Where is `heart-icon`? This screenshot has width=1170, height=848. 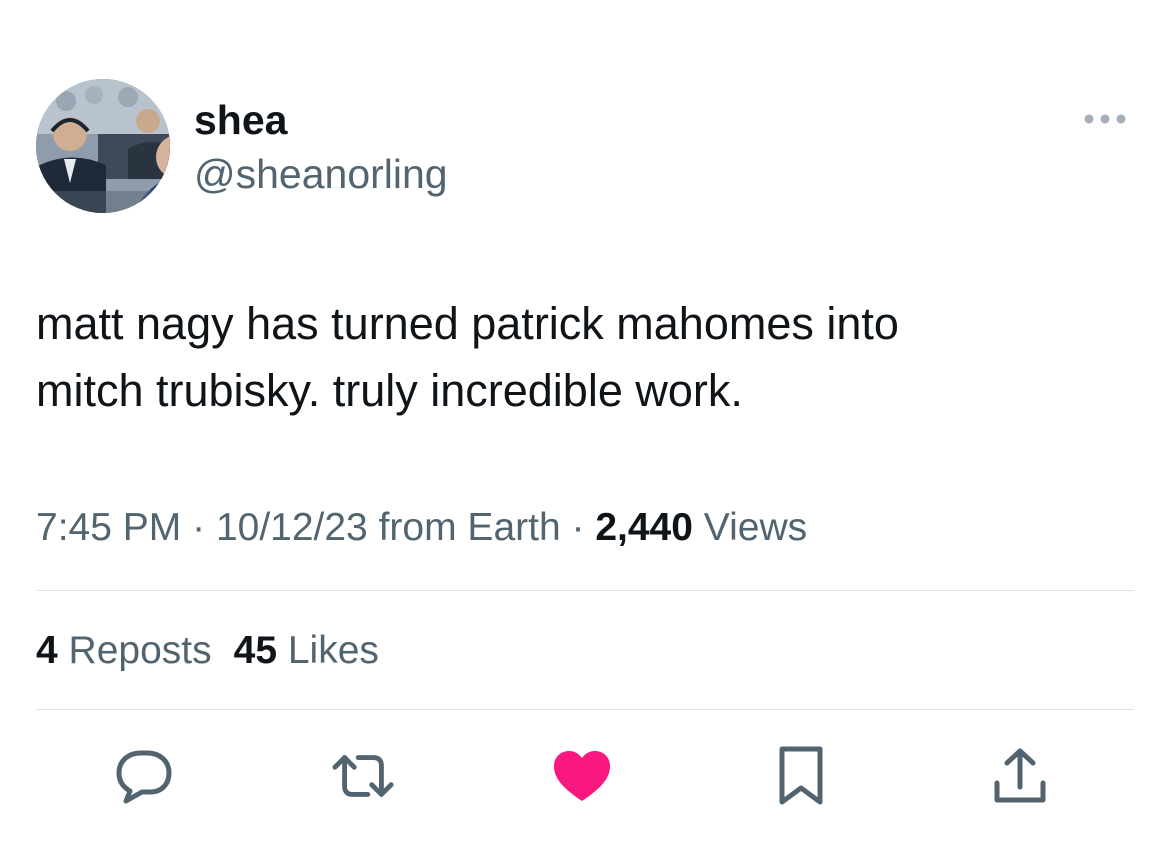 heart-icon is located at coordinates (582, 776).